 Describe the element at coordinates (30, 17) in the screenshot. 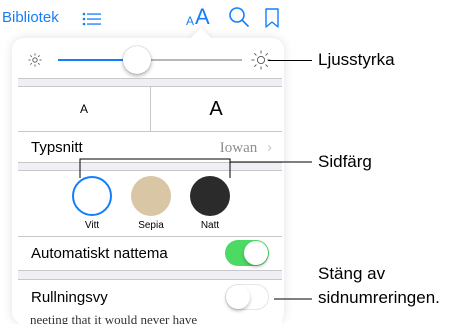

I see `library-button: Bibliotek` at that location.